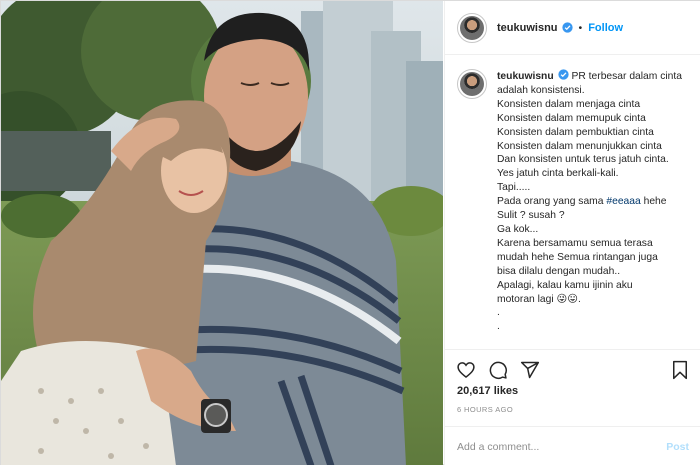 The height and width of the screenshot is (465, 700). What do you see at coordinates (525, 299) in the screenshot?
I see `caption-line-text: motoran lagi` at bounding box center [525, 299].